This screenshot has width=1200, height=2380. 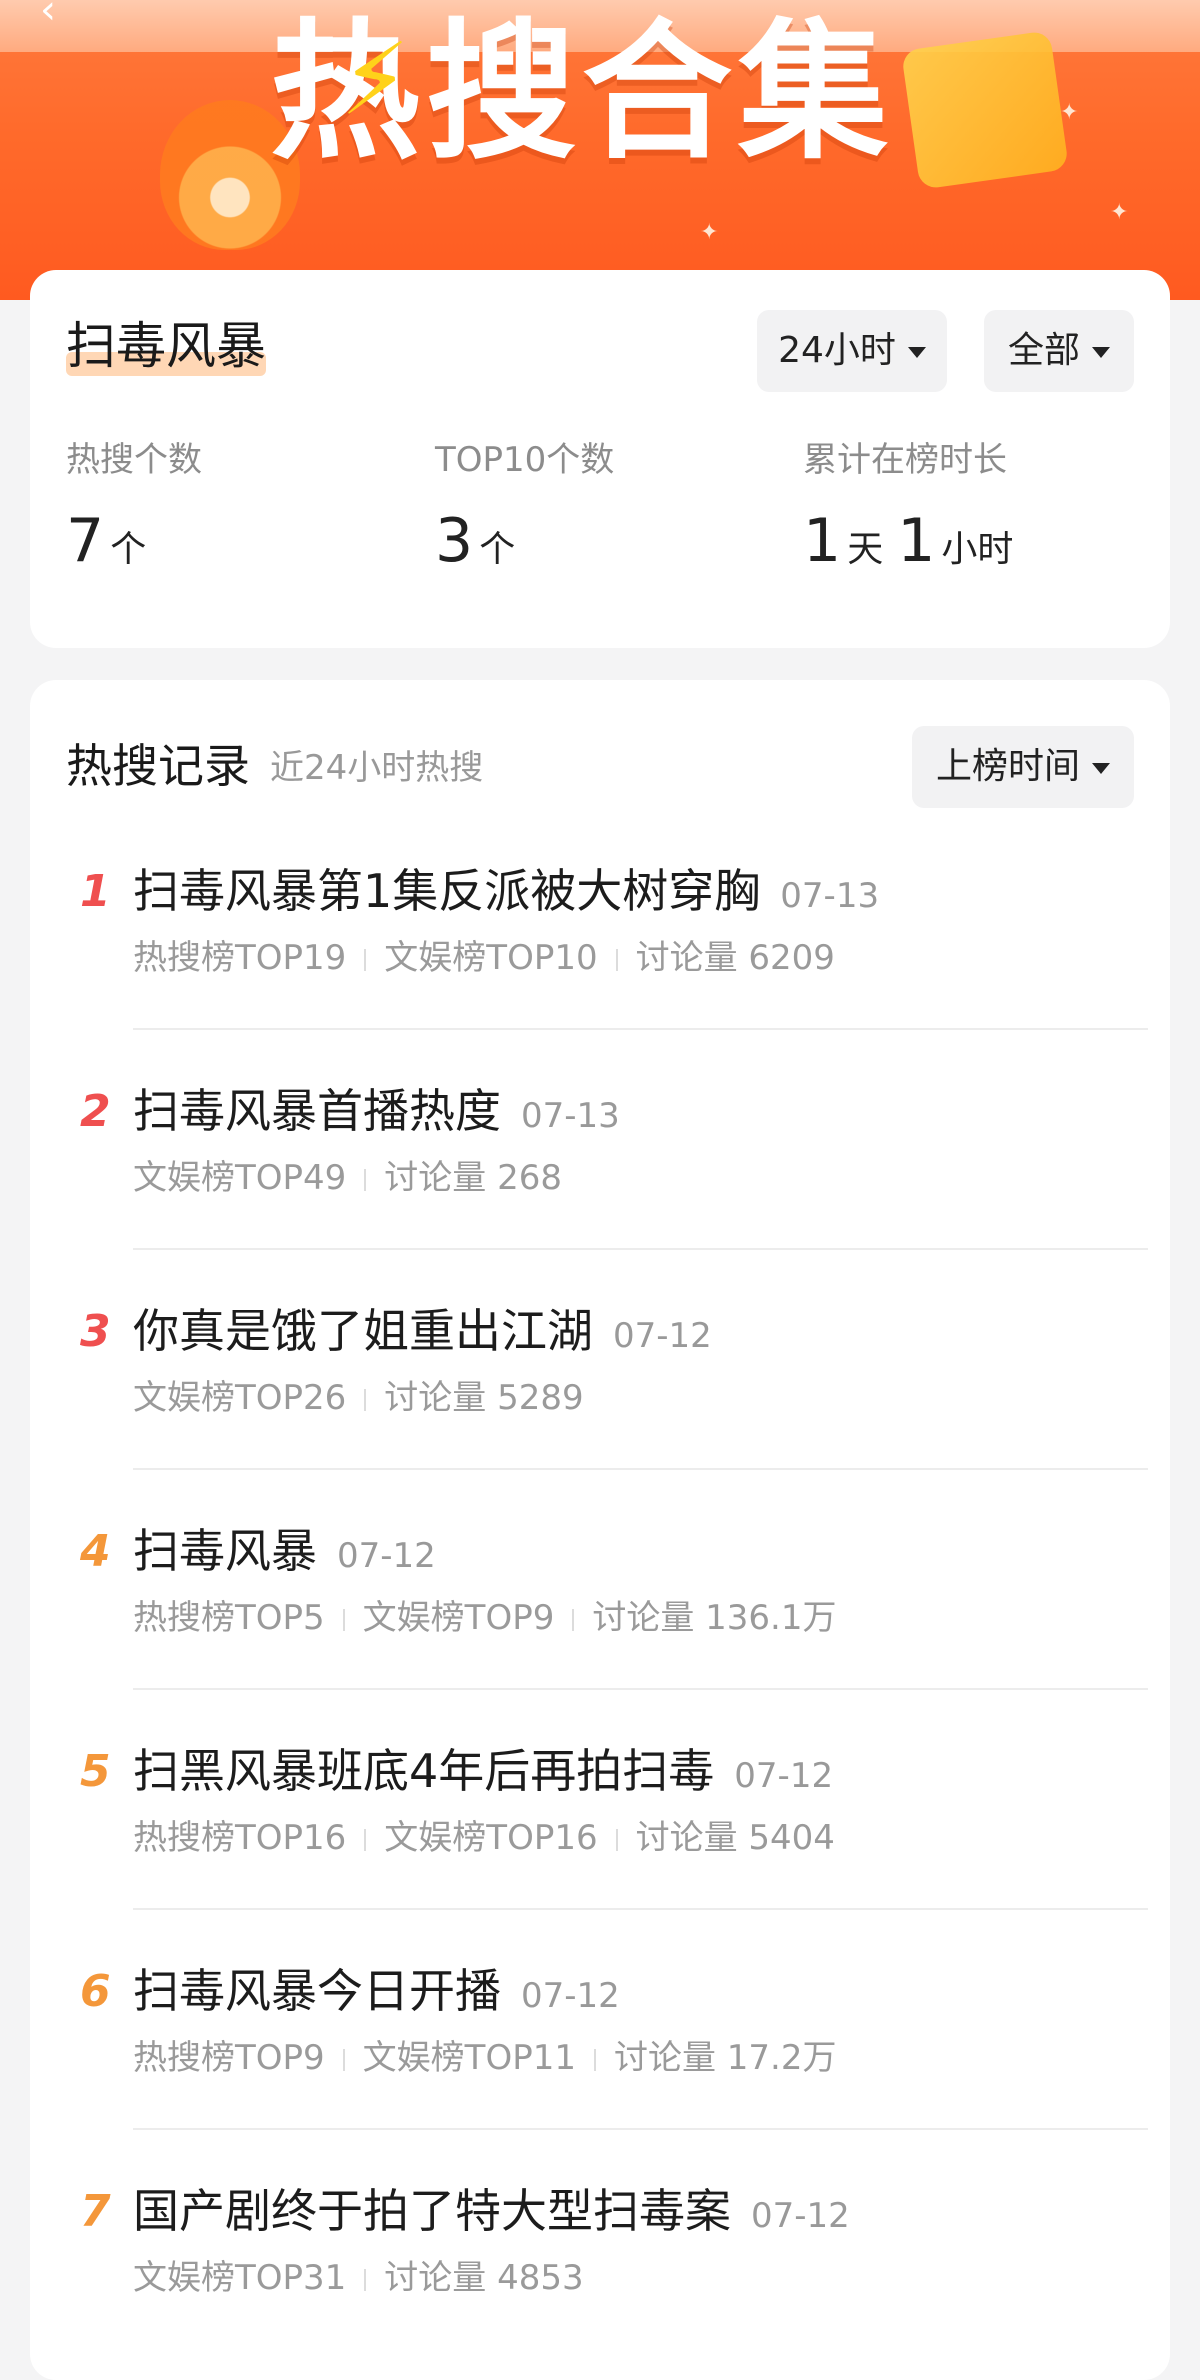 I want to click on rank-number: 1, so click(x=95, y=891).